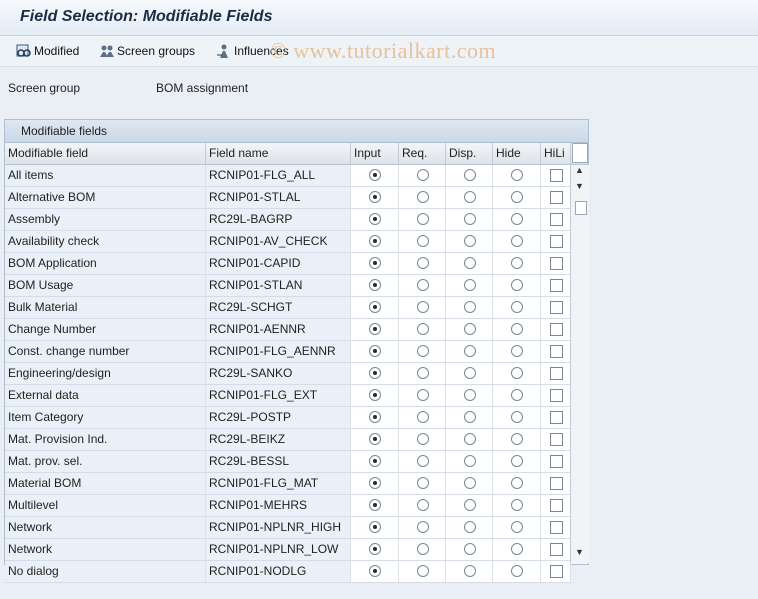 This screenshot has width=758, height=599. What do you see at coordinates (579, 170) in the screenshot?
I see `scroll-up-icon: ▲` at bounding box center [579, 170].